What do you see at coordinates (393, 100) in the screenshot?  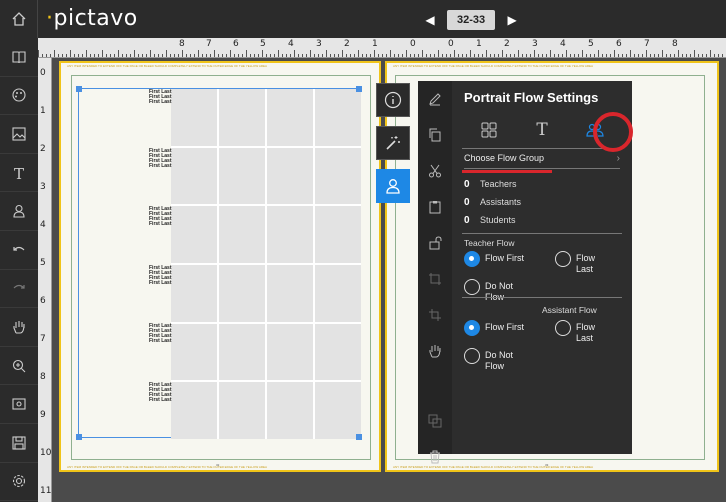 I see `info-button` at bounding box center [393, 100].